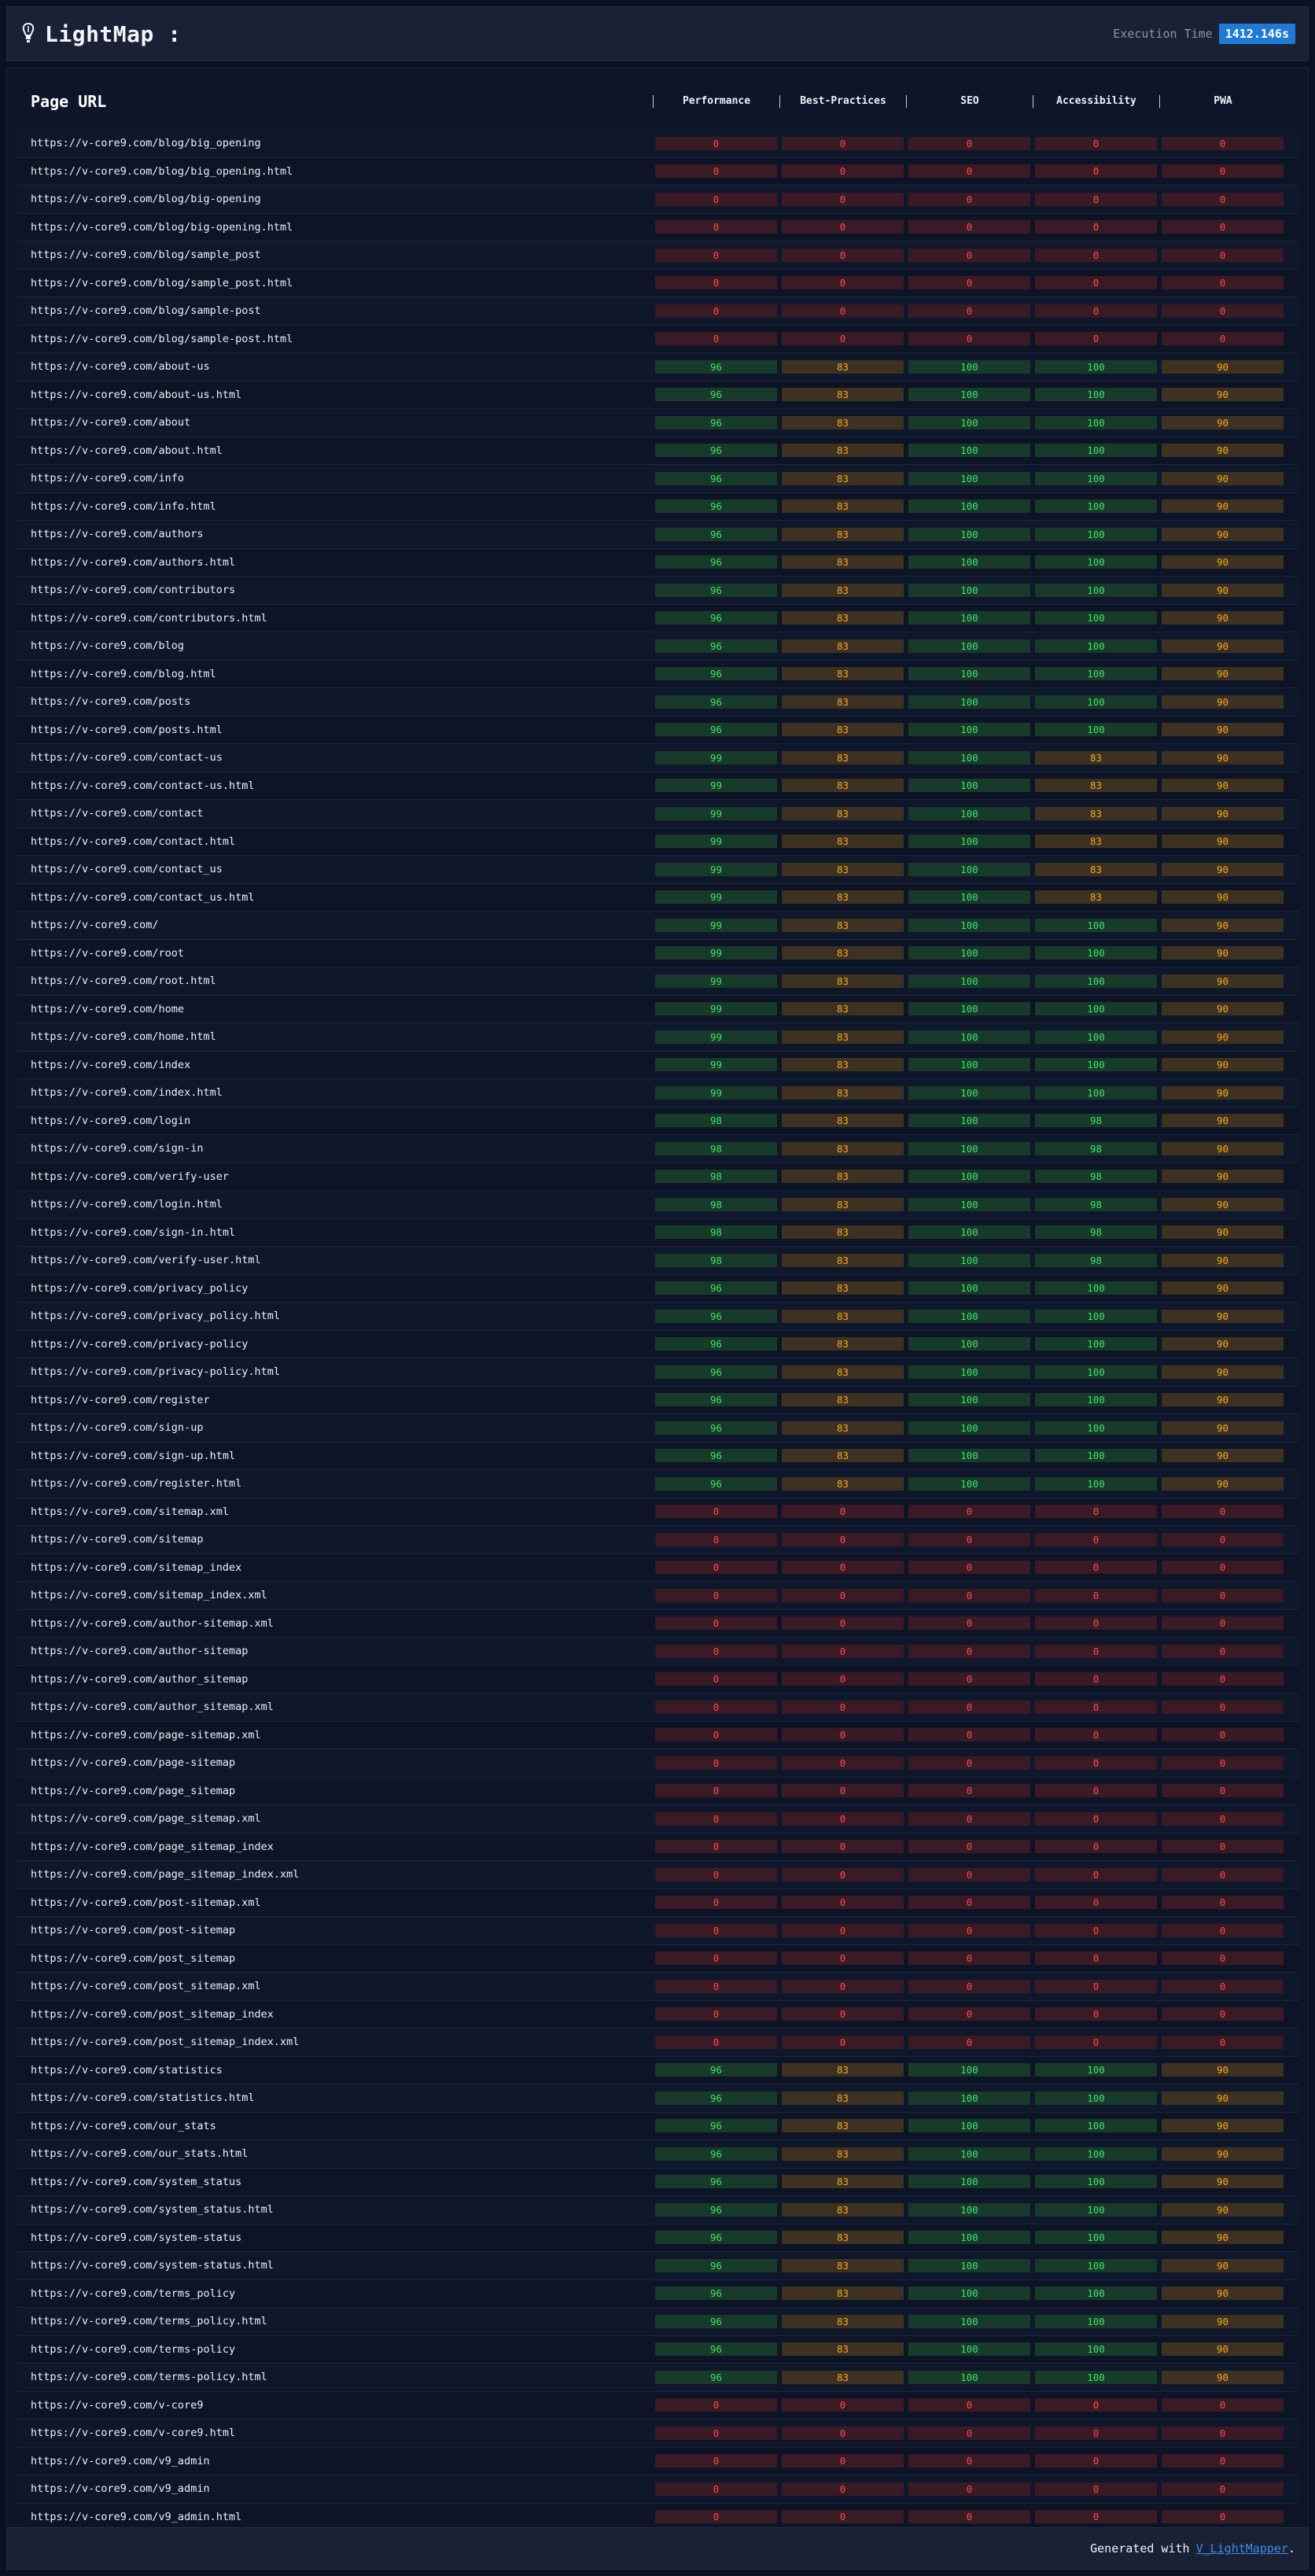  What do you see at coordinates (1242, 2548) in the screenshot?
I see `footer-link: V_LightMapper` at bounding box center [1242, 2548].